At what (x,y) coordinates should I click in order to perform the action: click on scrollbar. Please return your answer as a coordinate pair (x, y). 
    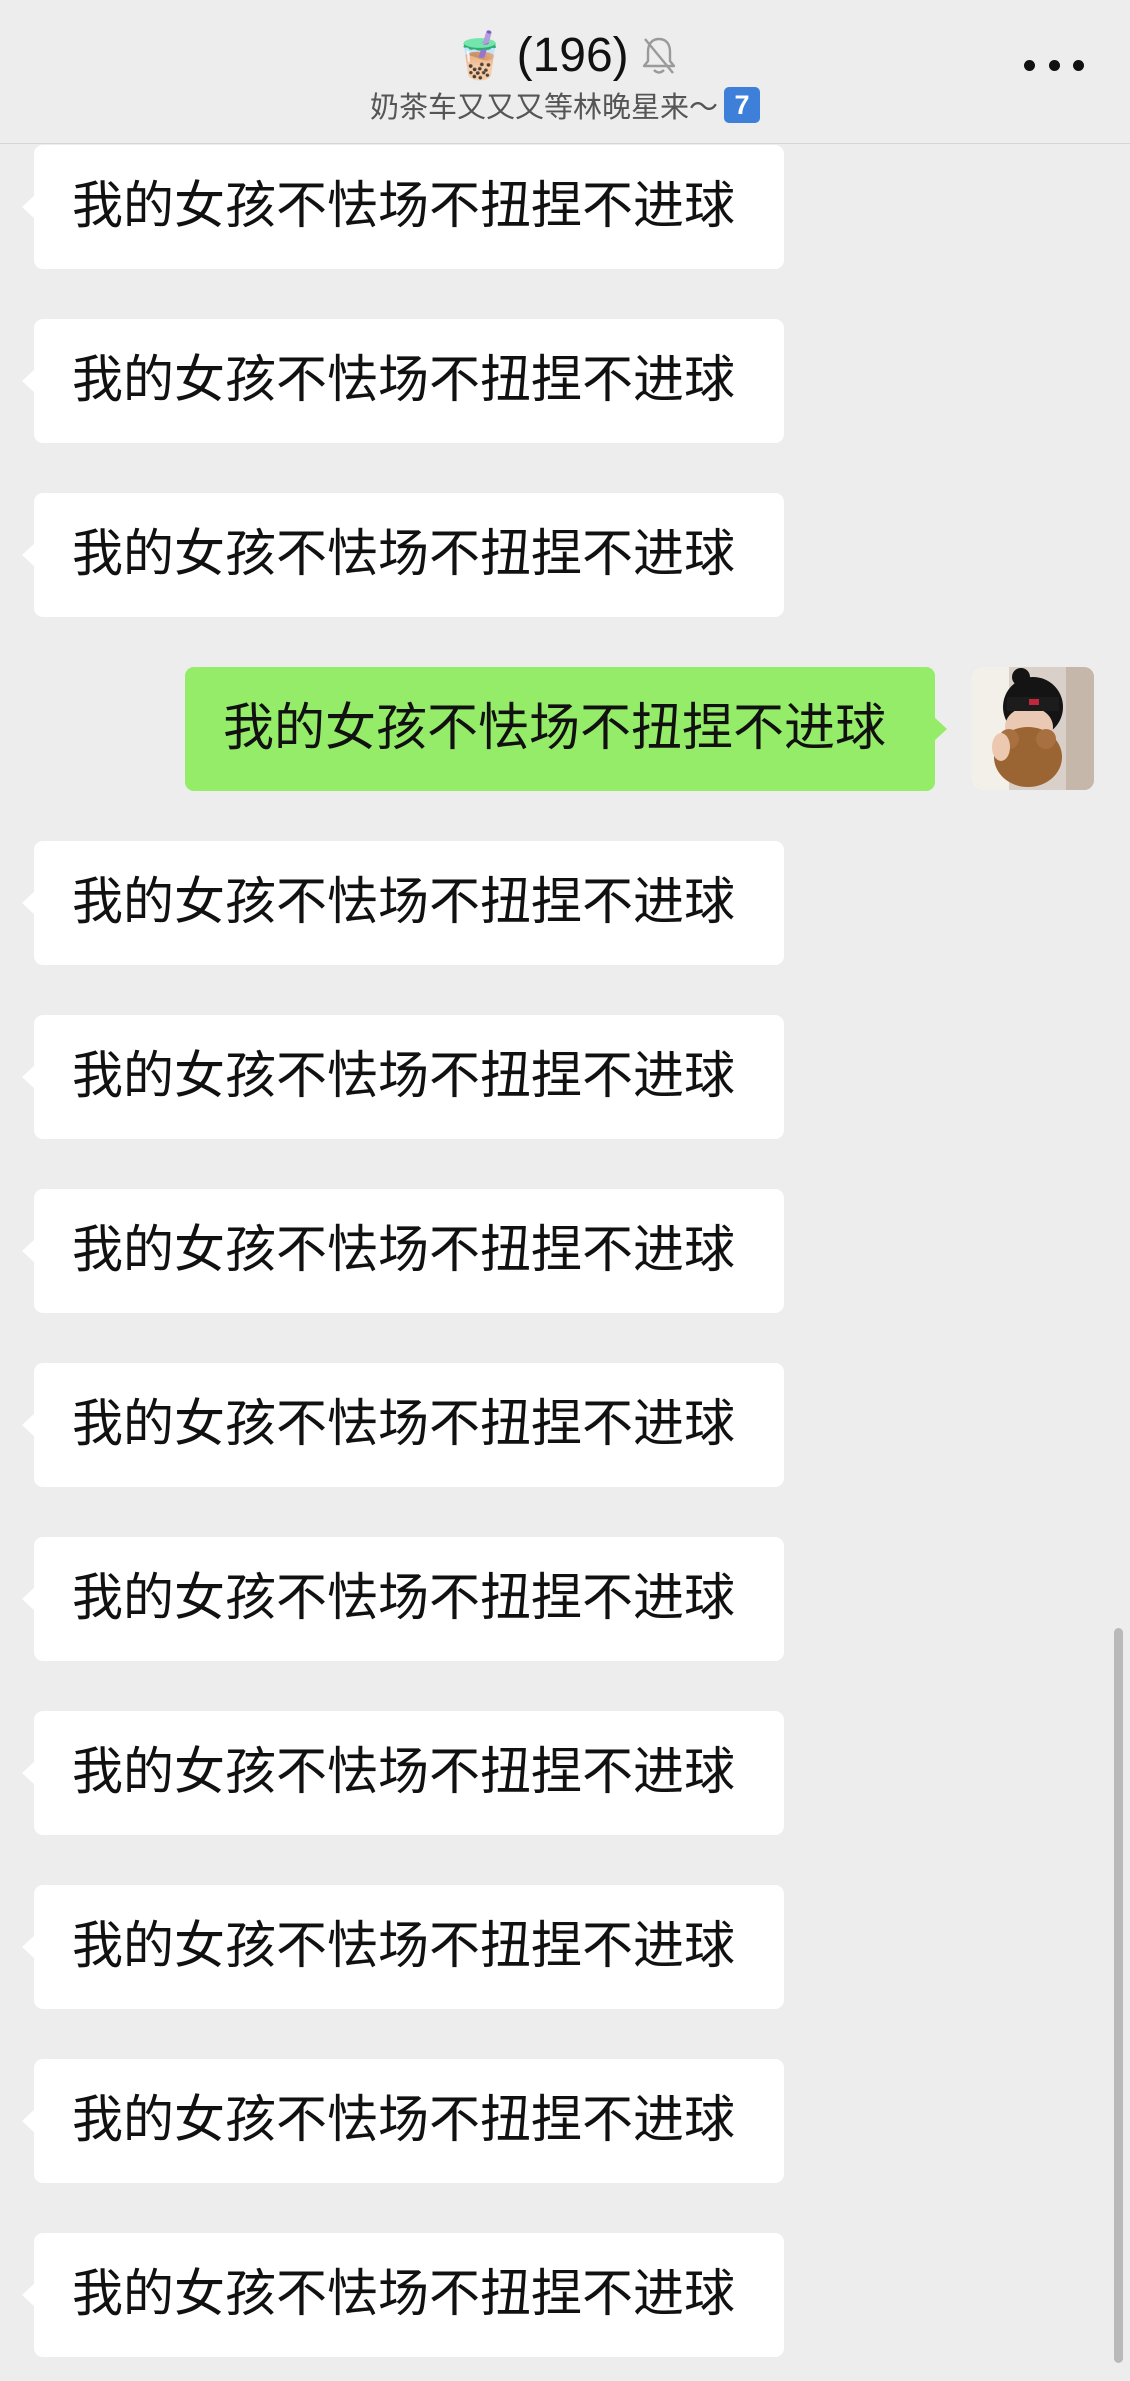
    Looking at the image, I should click on (1118, 1995).